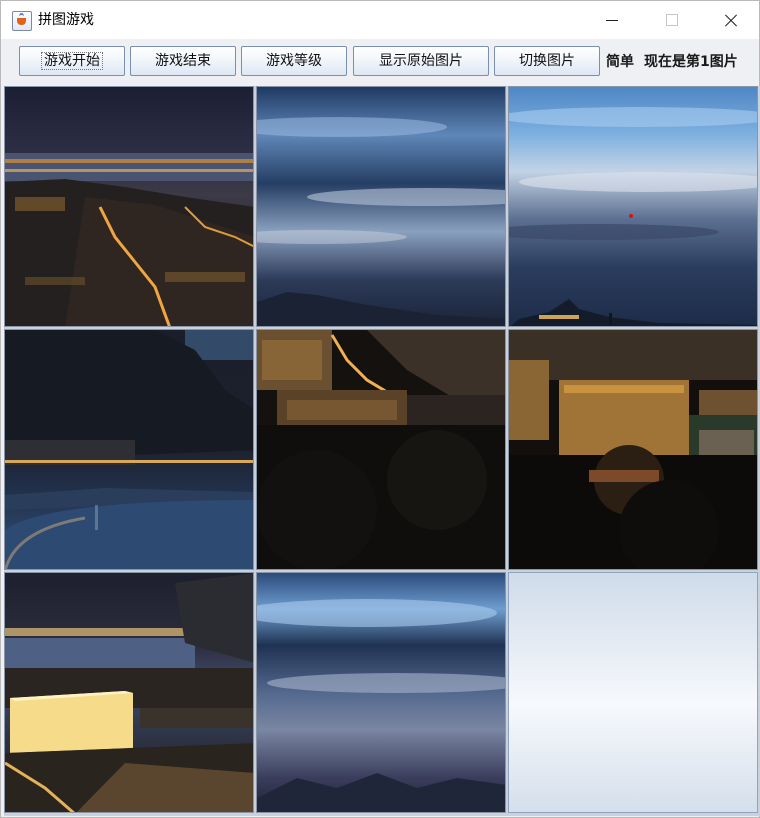 Image resolution: width=760 pixels, height=818 pixels. I want to click on show-original-image-button: 显示原始图片, so click(421, 61).